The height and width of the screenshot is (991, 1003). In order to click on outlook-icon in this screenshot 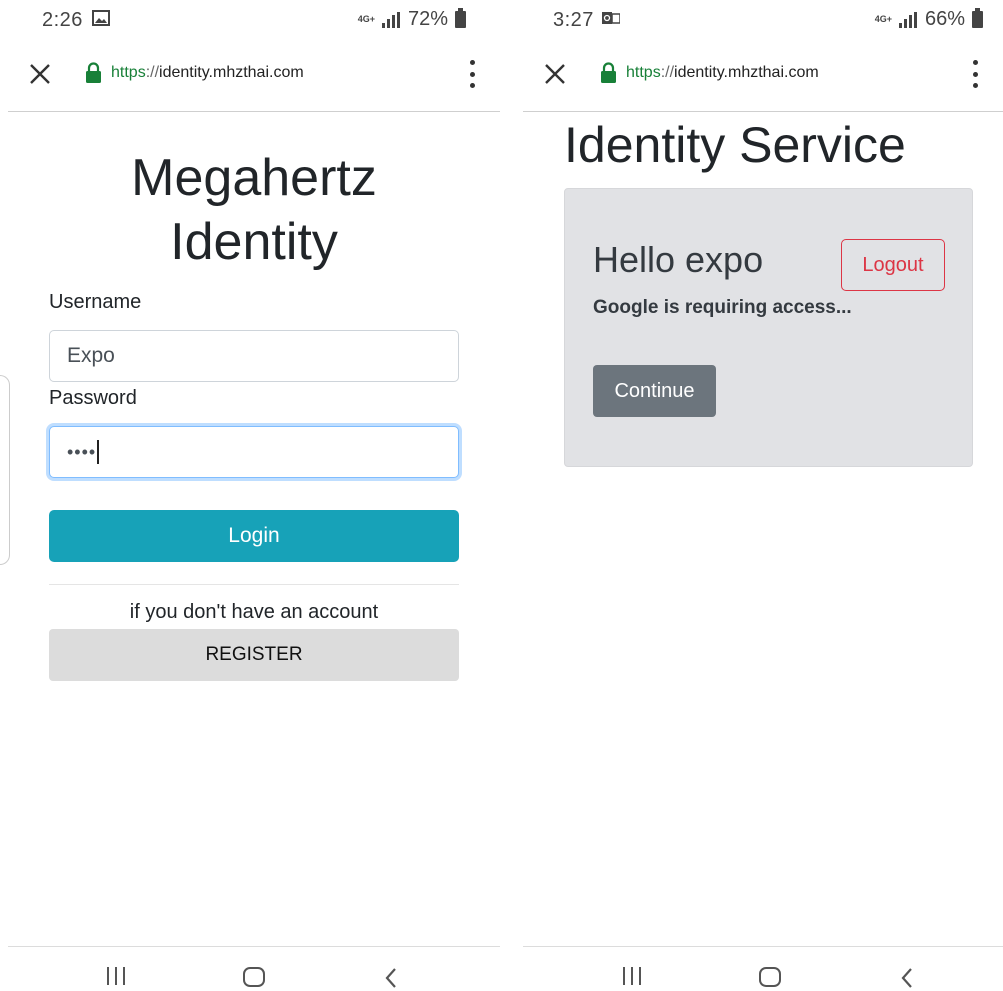, I will do `click(611, 18)`.